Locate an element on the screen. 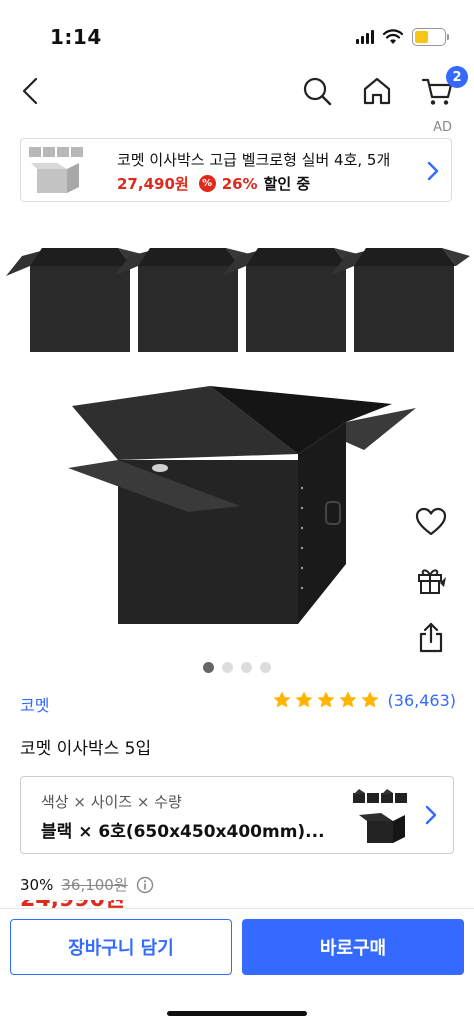 Image resolution: width=474 pixels, height=1026 pixels. option-thumbnail is located at coordinates (380, 816).